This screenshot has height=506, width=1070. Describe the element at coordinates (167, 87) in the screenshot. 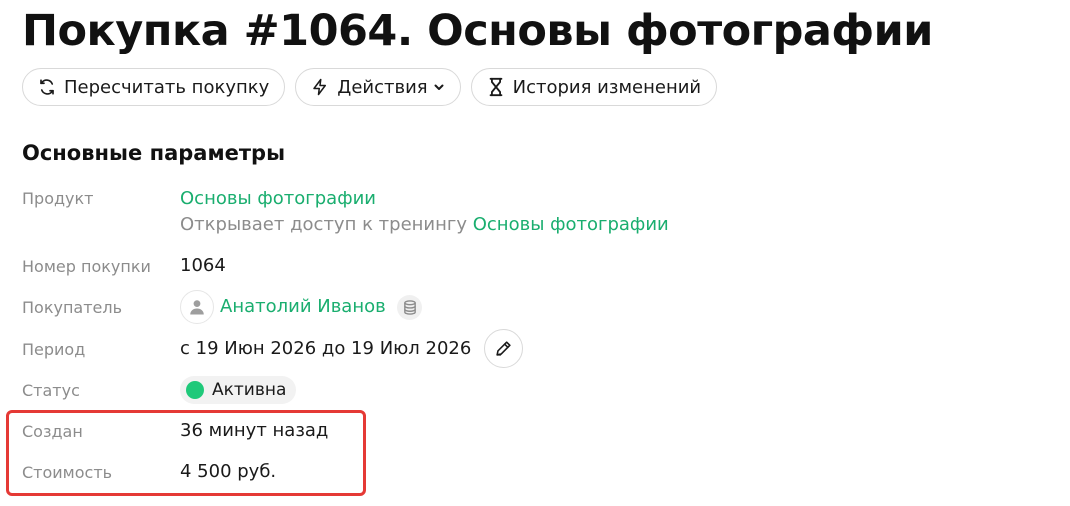

I see `recalculate-label: Пересчитать покупку` at that location.